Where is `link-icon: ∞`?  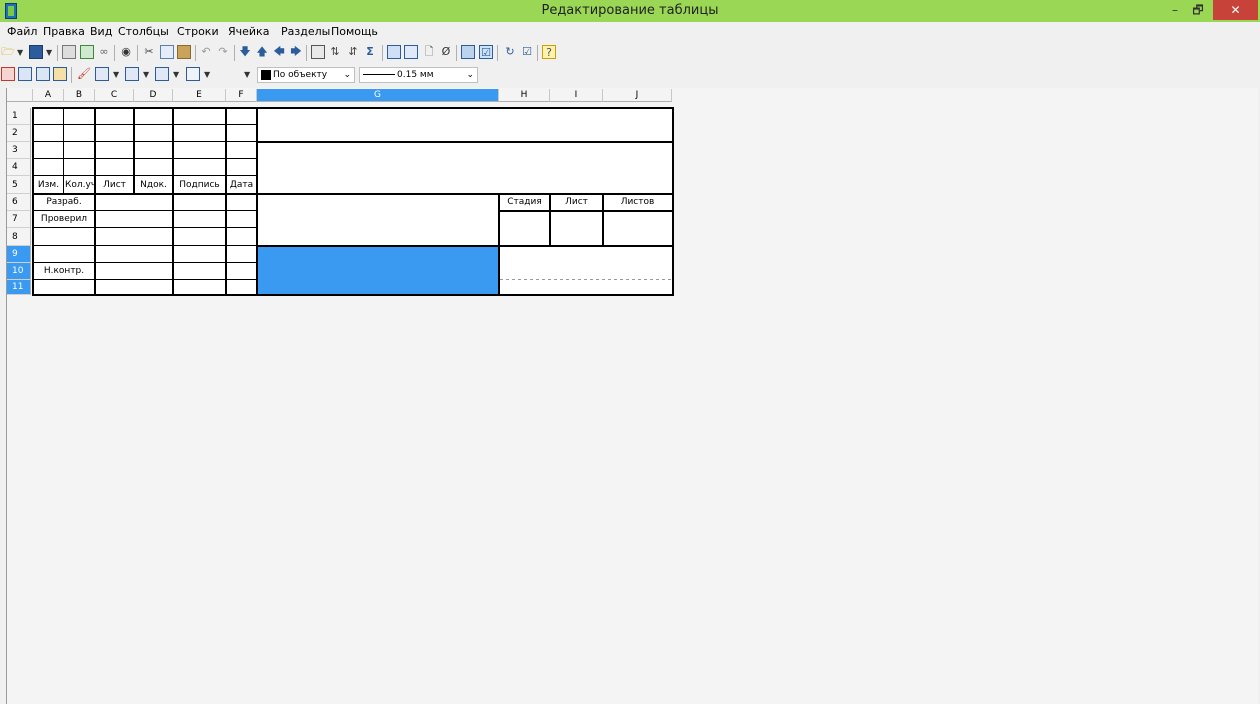 link-icon: ∞ is located at coordinates (104, 52).